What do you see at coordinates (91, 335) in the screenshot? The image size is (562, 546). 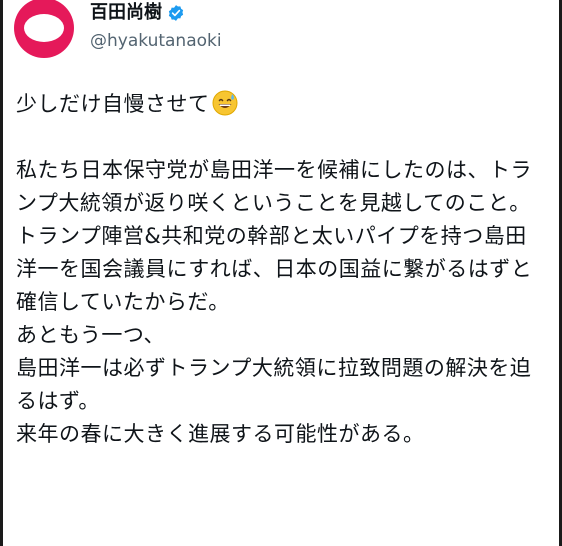 I see `tweet-paragraph-3: あともう一つ、` at bounding box center [91, 335].